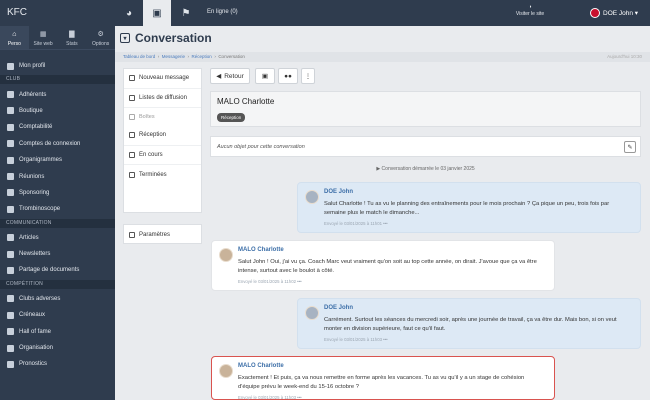  I want to click on sidebar-item-profile: Mon profil, so click(57, 66).